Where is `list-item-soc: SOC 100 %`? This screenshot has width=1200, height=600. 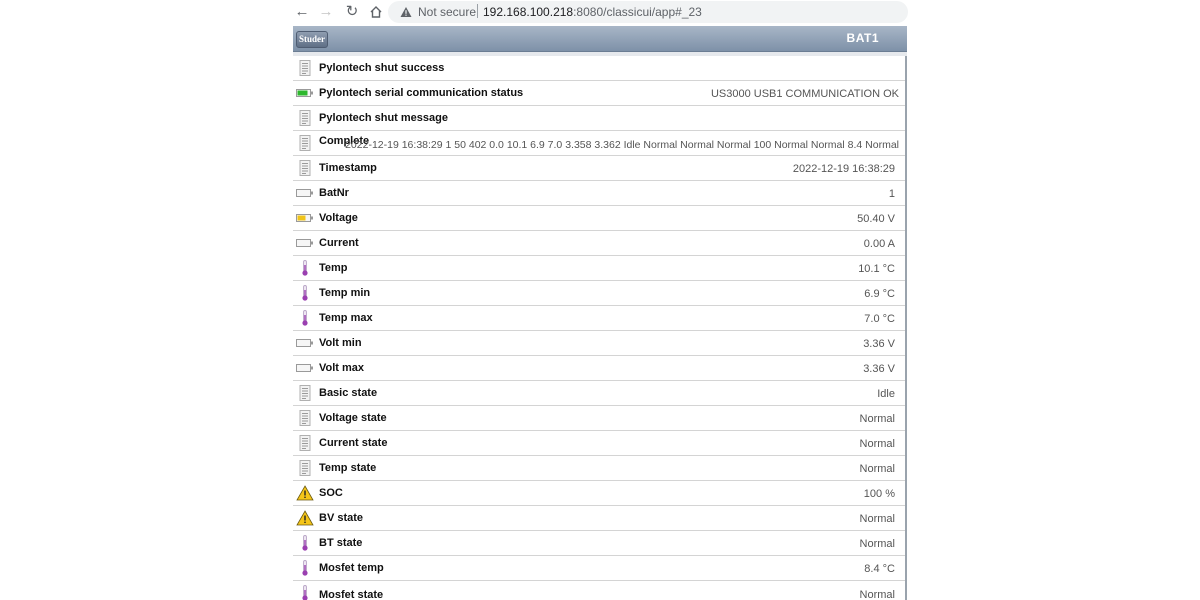
list-item-soc: SOC 100 % is located at coordinates (599, 493).